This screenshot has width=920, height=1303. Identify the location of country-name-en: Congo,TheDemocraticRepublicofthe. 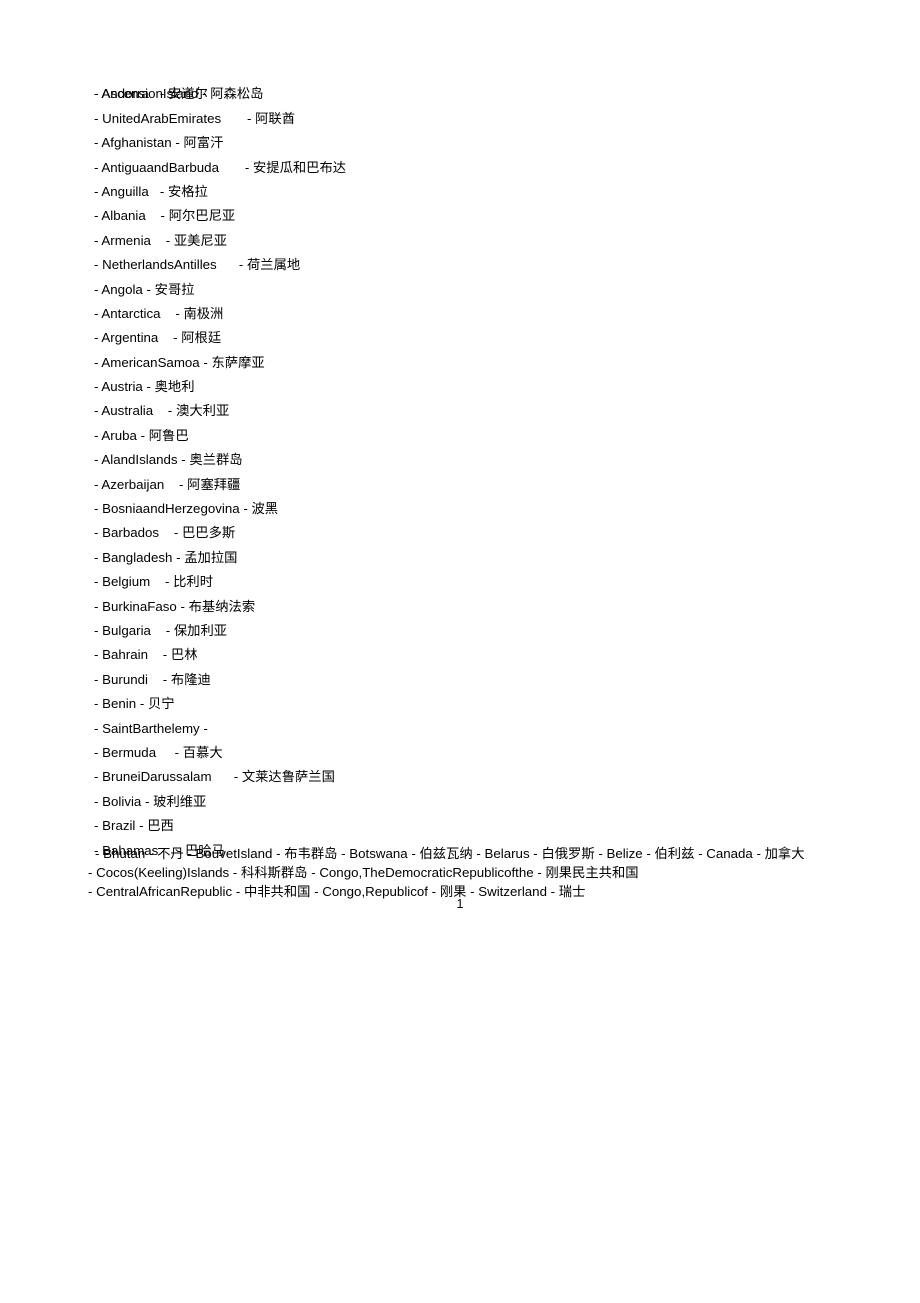
(426, 872).